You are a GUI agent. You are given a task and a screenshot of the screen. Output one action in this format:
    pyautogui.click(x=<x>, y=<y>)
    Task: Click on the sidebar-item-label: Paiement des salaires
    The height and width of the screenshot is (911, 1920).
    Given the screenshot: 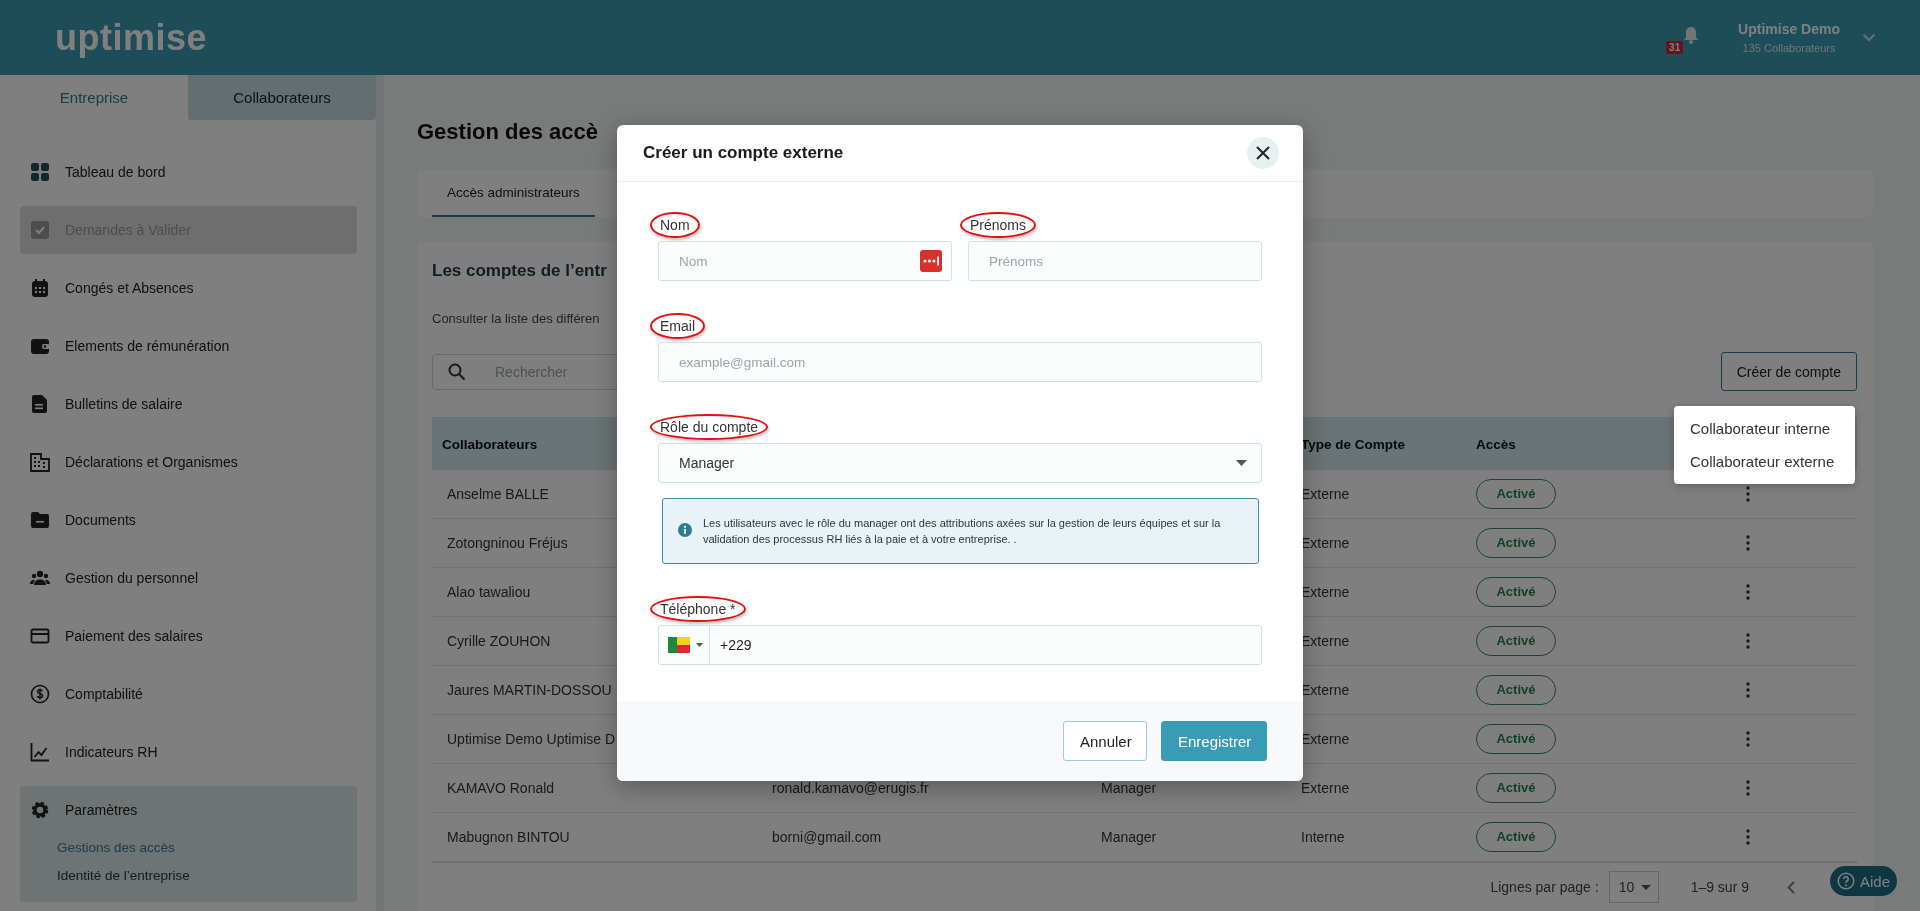 What is the action you would take?
    pyautogui.click(x=134, y=636)
    